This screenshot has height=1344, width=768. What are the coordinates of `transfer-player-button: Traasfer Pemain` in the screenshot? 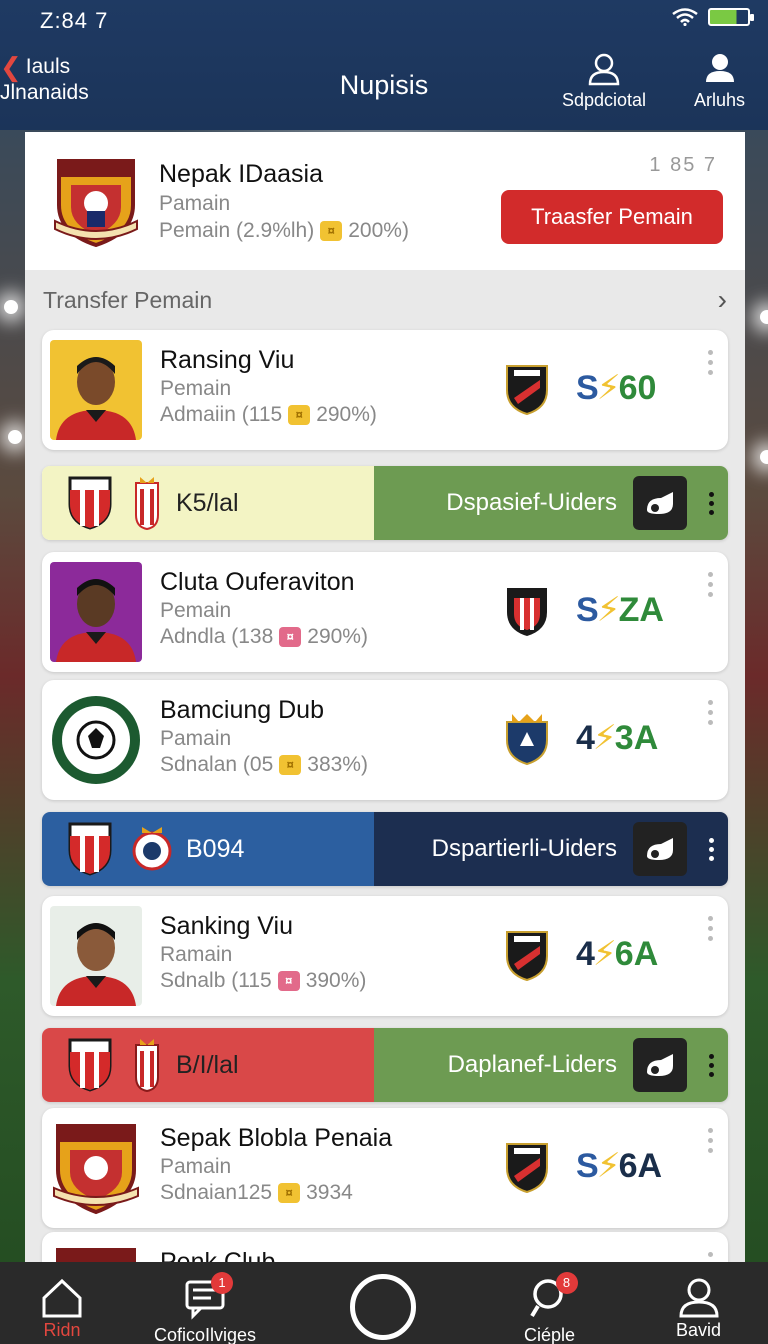 It's located at (612, 217).